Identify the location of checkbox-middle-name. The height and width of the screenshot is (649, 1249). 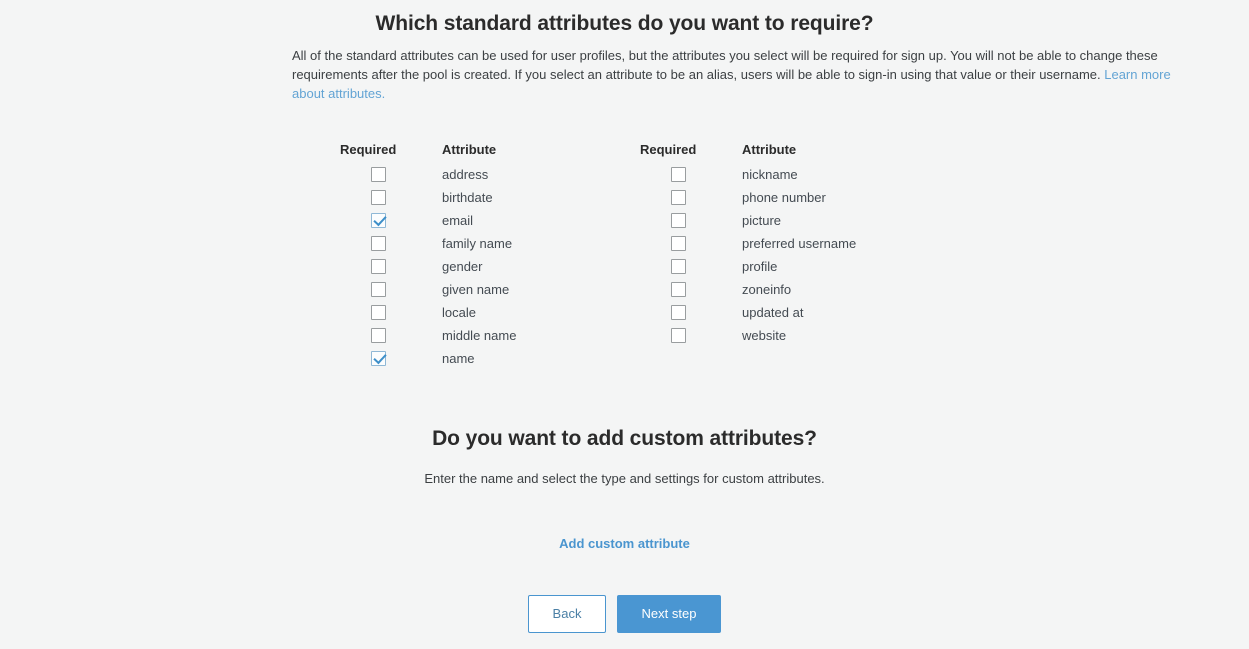
(378, 335).